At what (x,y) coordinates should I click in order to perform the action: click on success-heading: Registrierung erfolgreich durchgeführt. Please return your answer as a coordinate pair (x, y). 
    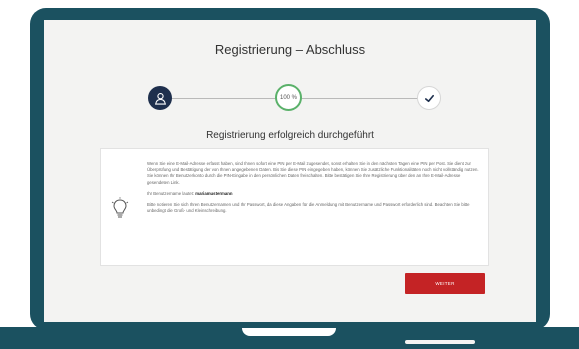
    Looking at the image, I should click on (290, 135).